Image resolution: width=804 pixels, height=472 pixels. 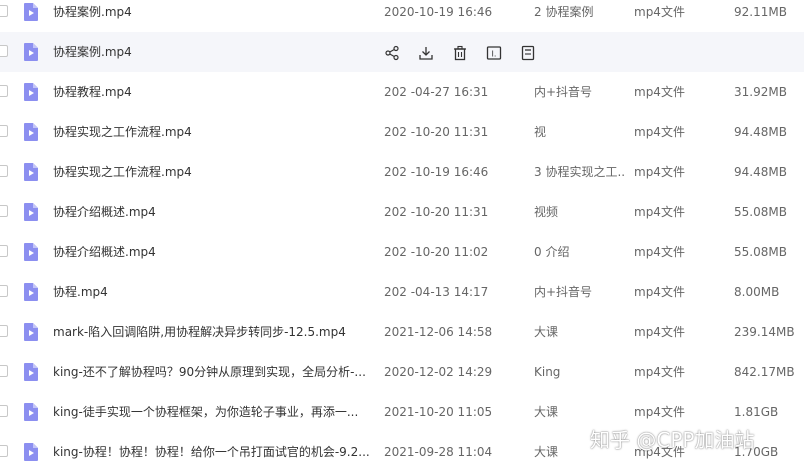 What do you see at coordinates (213, 332) in the screenshot?
I see `file-name: mark-陷入回调陷阱,用协程解决异步转同步-12.5.mp4` at bounding box center [213, 332].